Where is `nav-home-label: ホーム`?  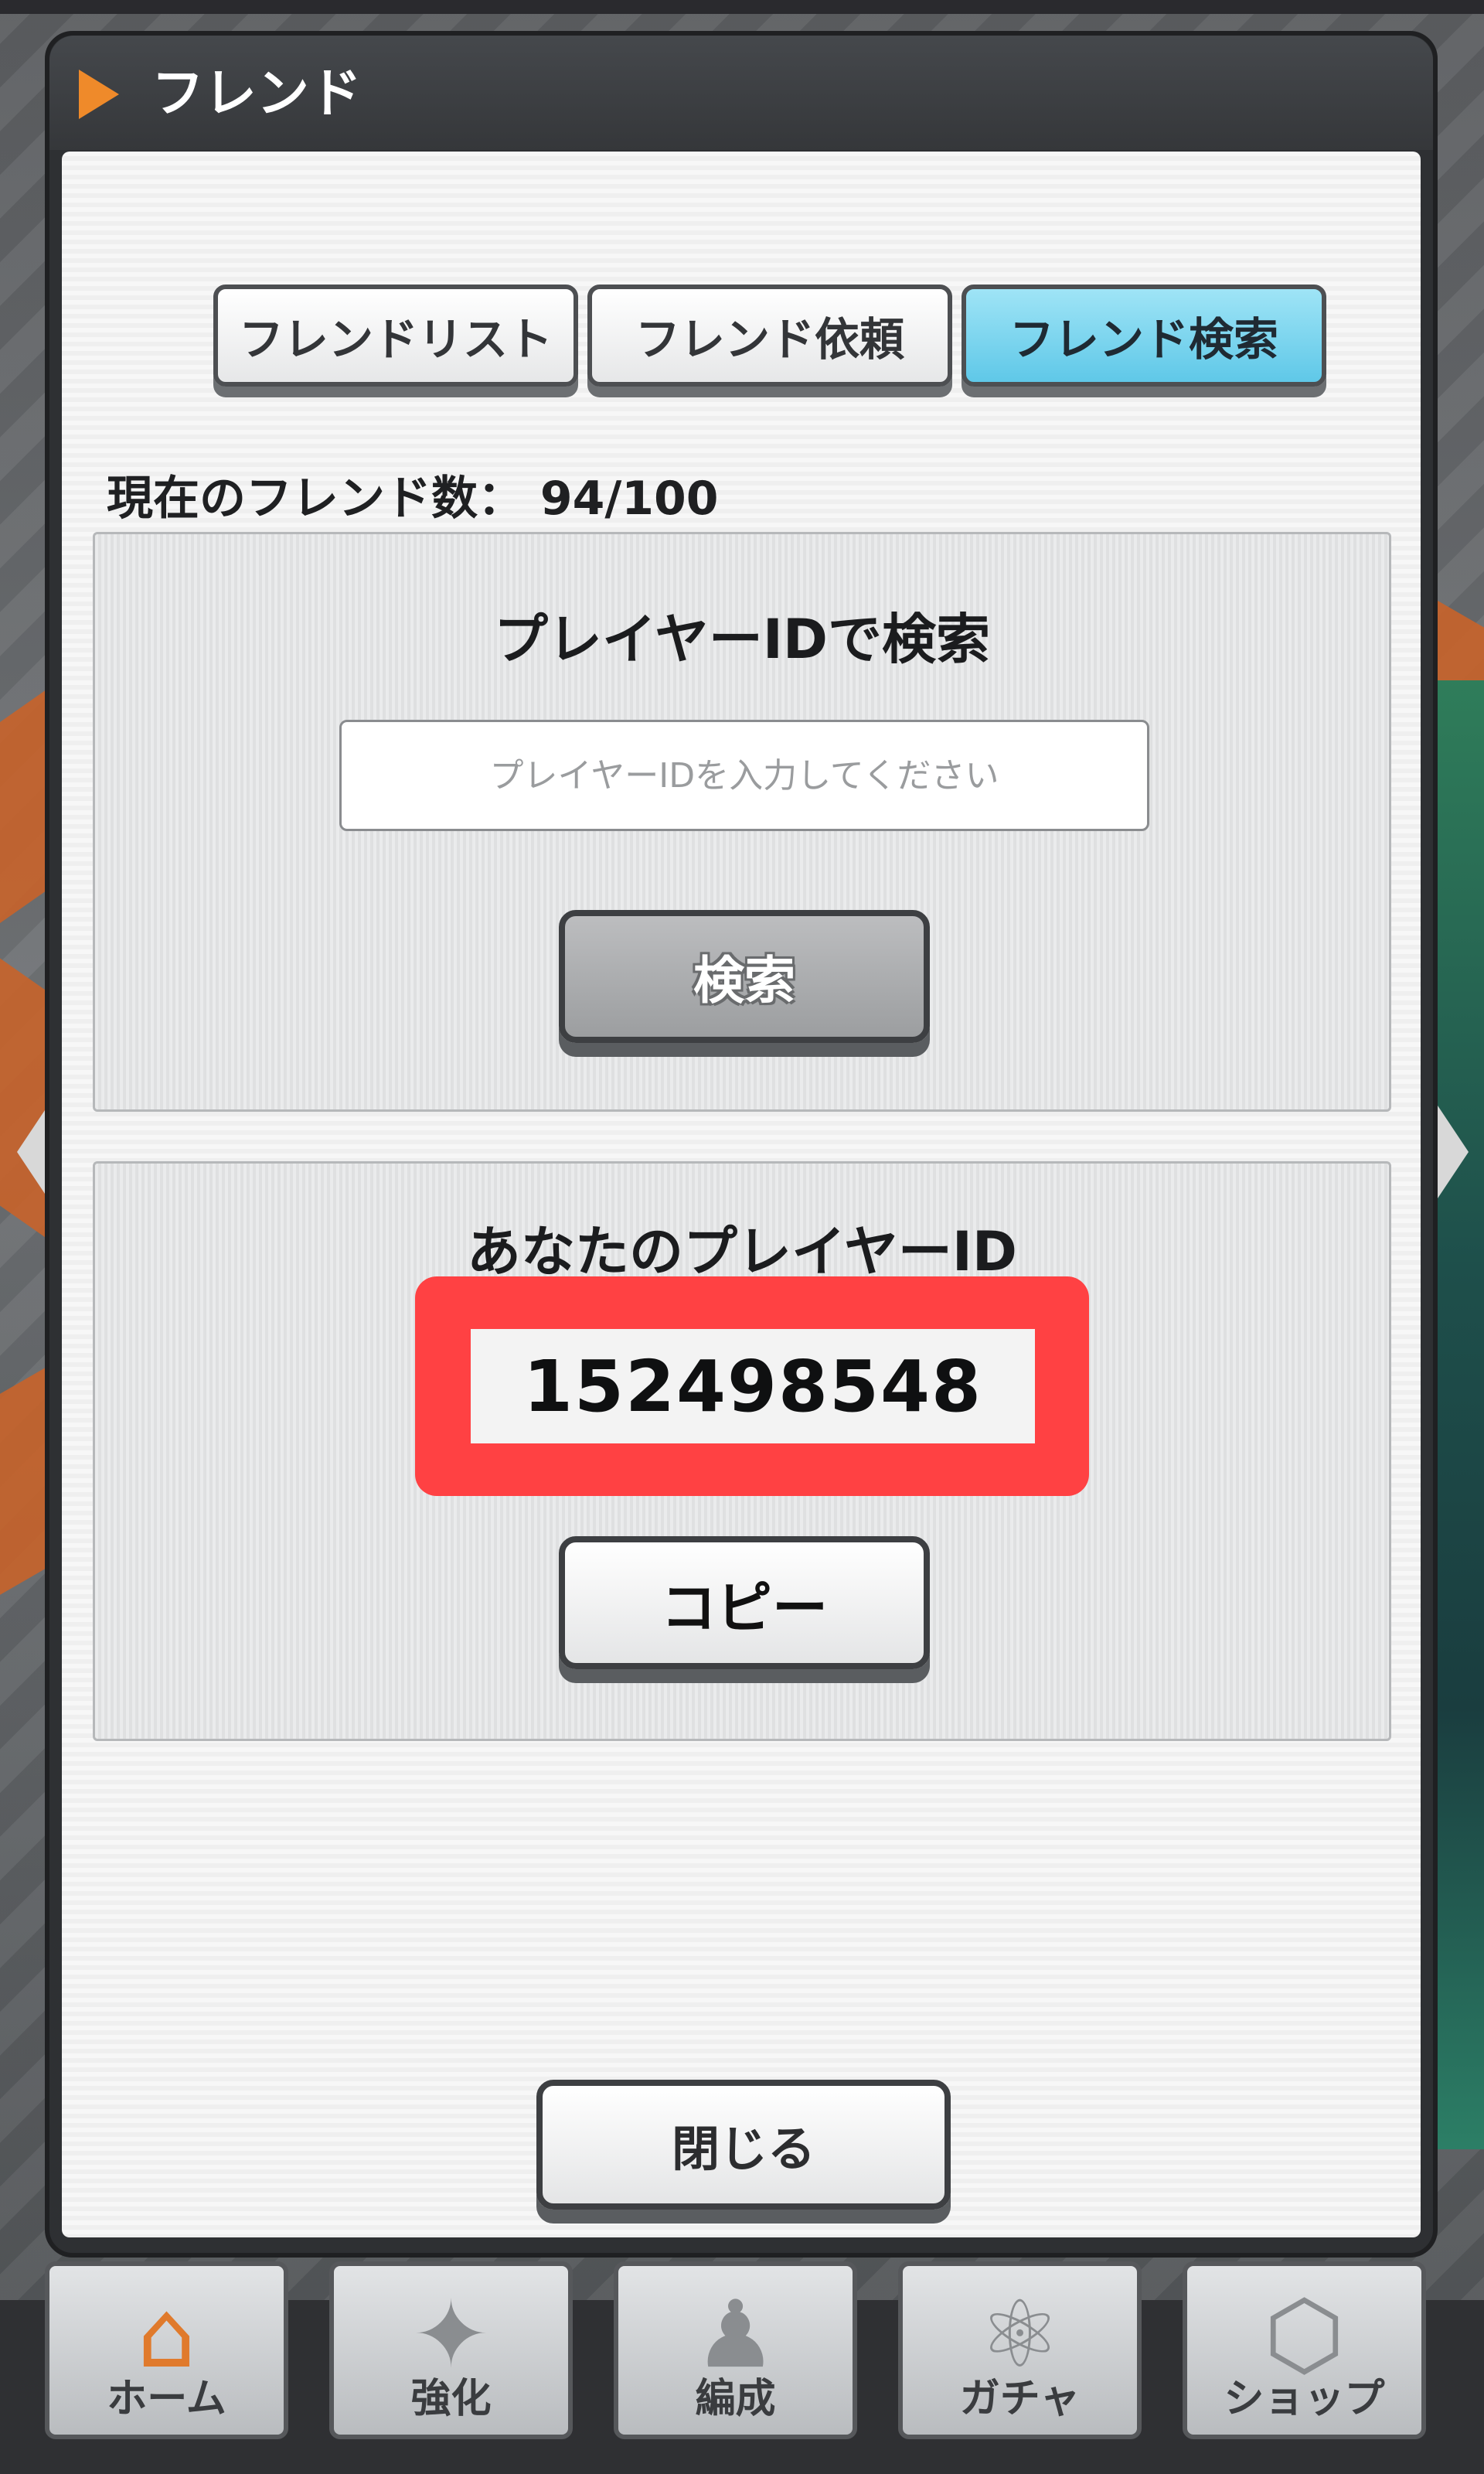
nav-home-label: ホーム is located at coordinates (166, 2399).